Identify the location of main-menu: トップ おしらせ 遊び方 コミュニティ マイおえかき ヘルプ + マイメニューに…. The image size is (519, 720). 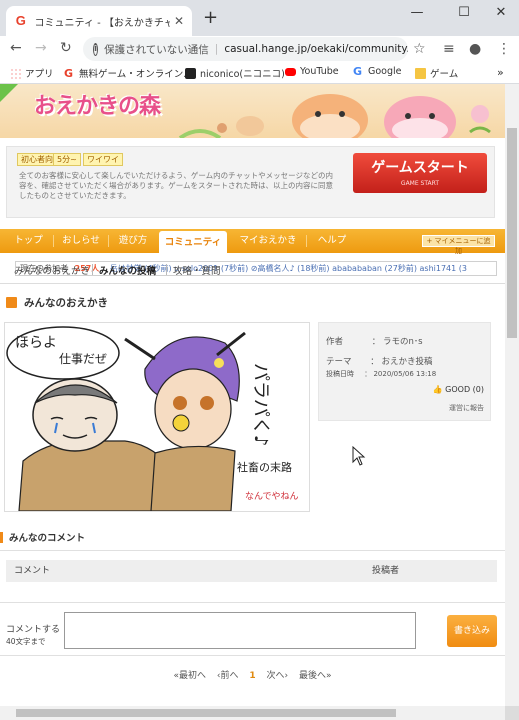
(252, 242).